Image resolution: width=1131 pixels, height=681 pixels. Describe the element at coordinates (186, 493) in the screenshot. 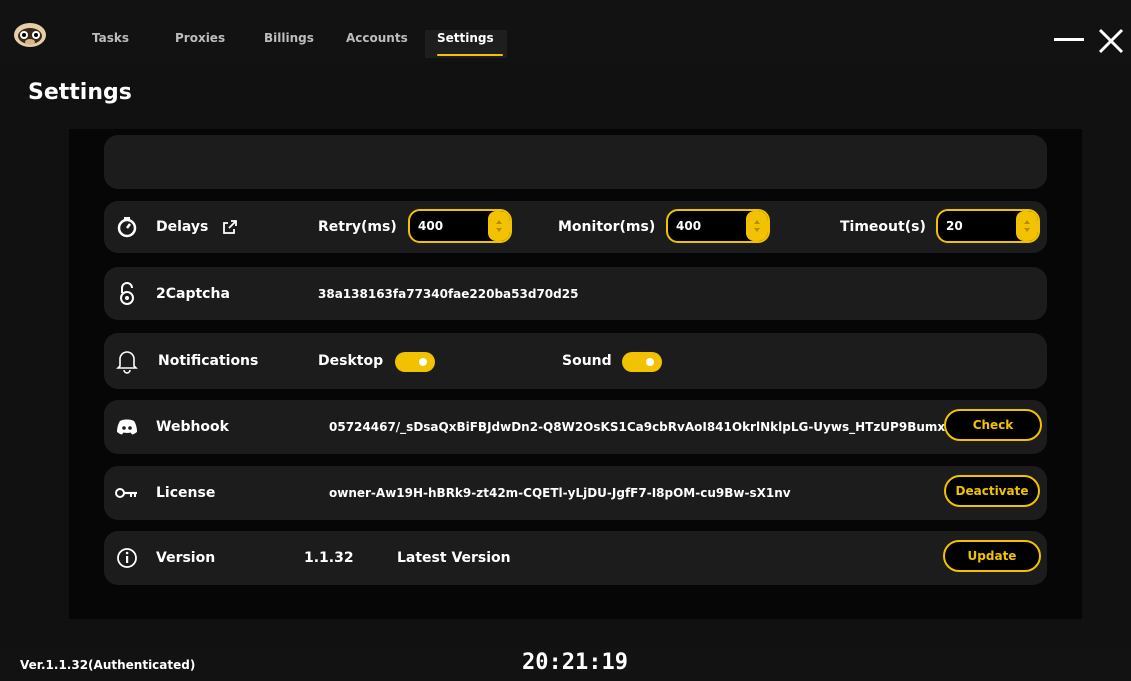

I see `license-label: License` at that location.